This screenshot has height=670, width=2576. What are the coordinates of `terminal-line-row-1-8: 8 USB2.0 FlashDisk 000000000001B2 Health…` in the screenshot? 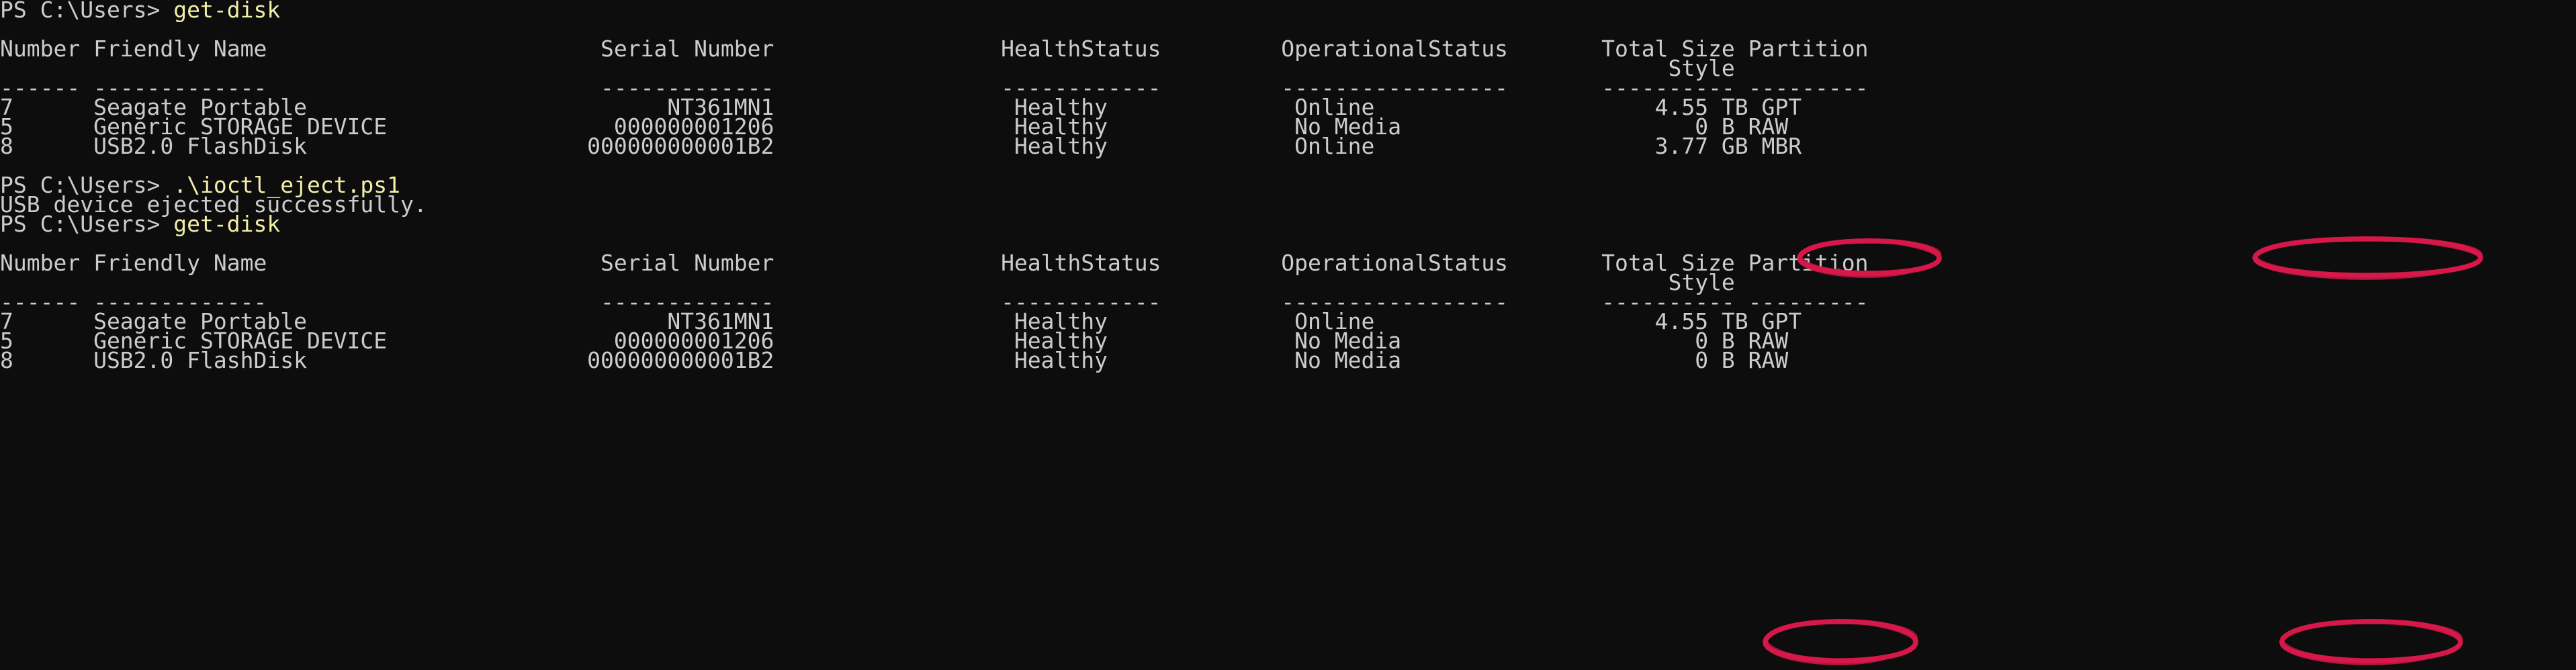 It's located at (901, 146).